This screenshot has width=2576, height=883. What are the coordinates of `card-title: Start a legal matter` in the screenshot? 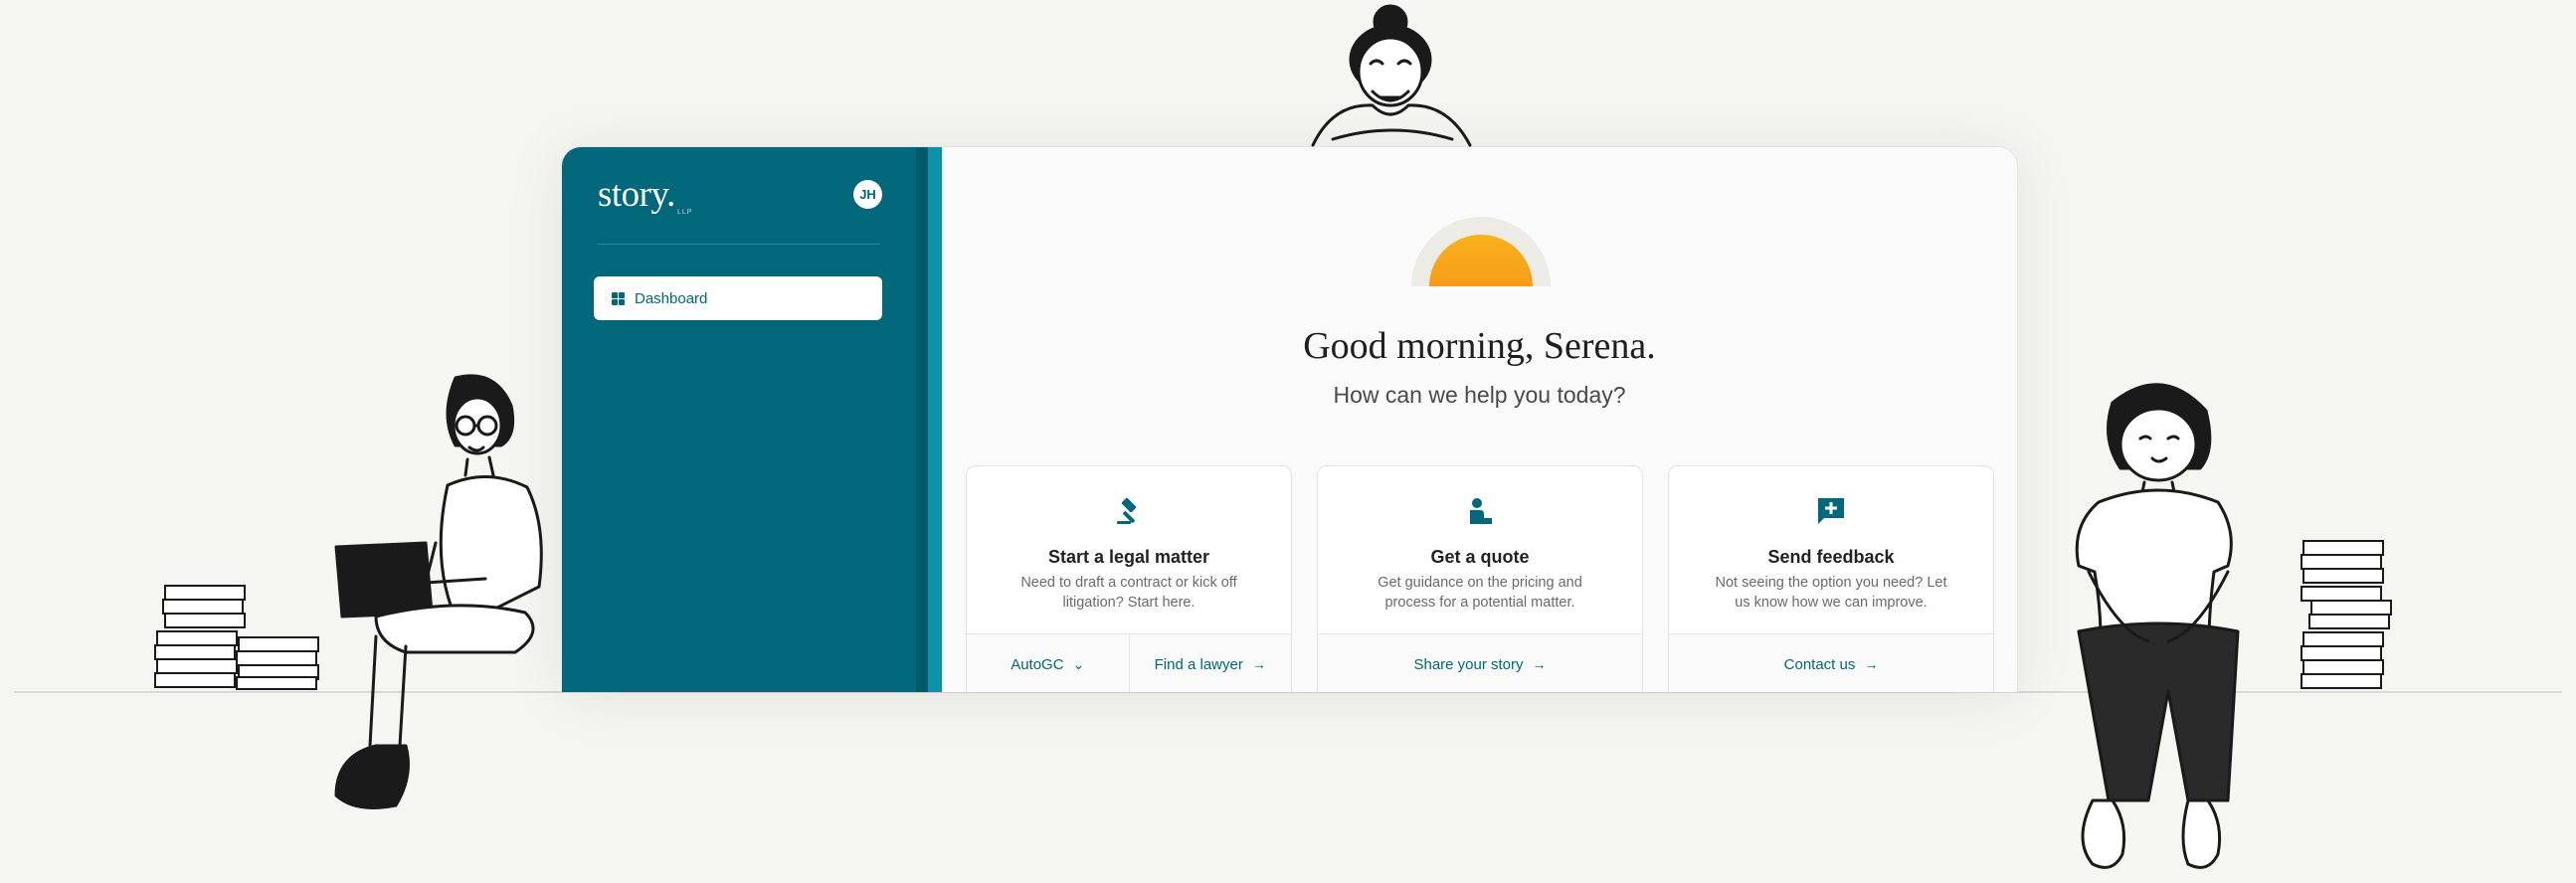 It's located at (1128, 557).